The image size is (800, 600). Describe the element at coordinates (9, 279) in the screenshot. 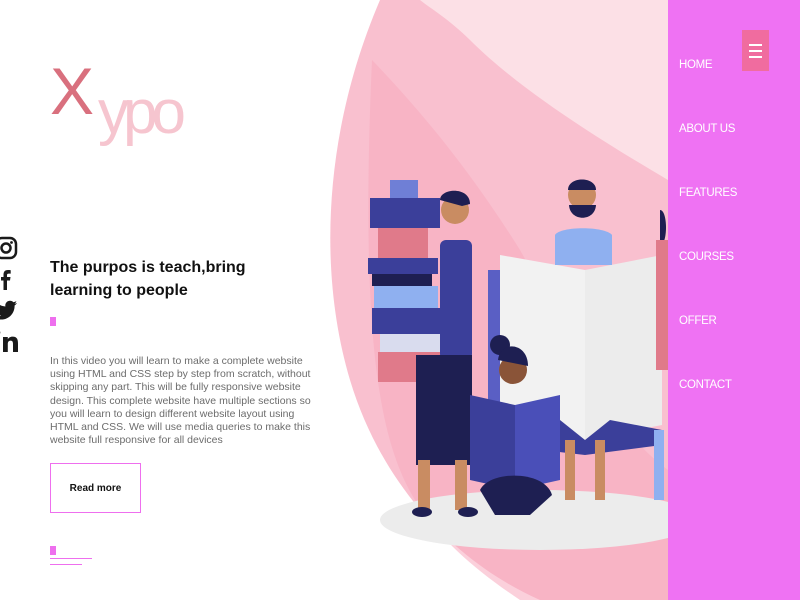

I see `facebook-icon` at that location.